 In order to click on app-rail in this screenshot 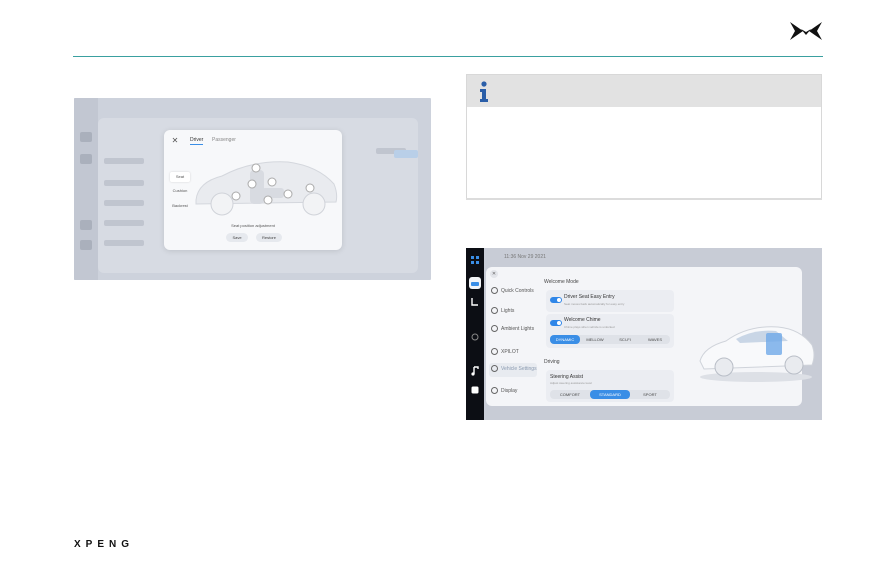, I will do `click(475, 334)`.